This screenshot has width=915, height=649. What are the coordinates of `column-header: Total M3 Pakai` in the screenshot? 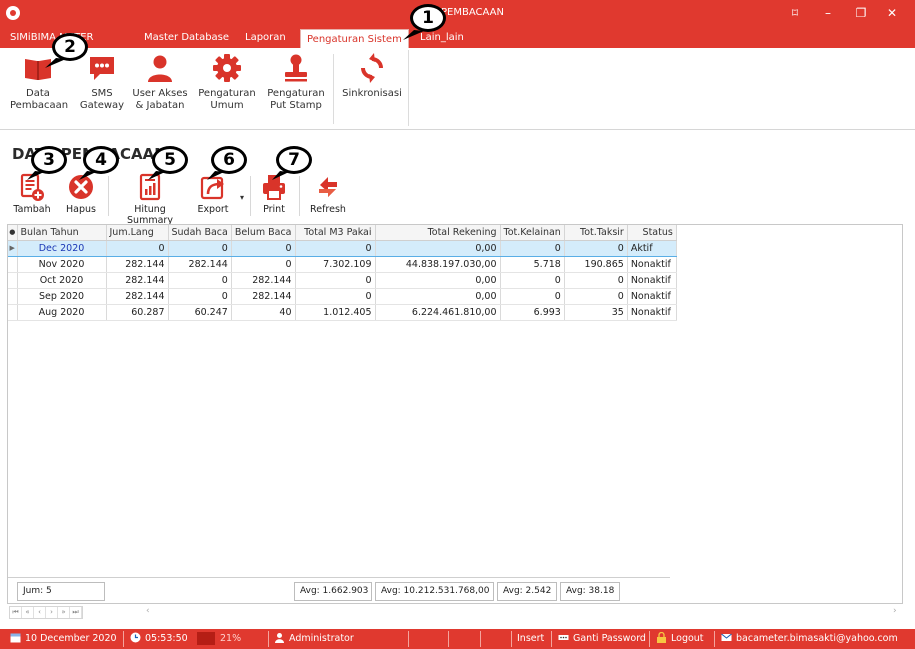 It's located at (335, 233).